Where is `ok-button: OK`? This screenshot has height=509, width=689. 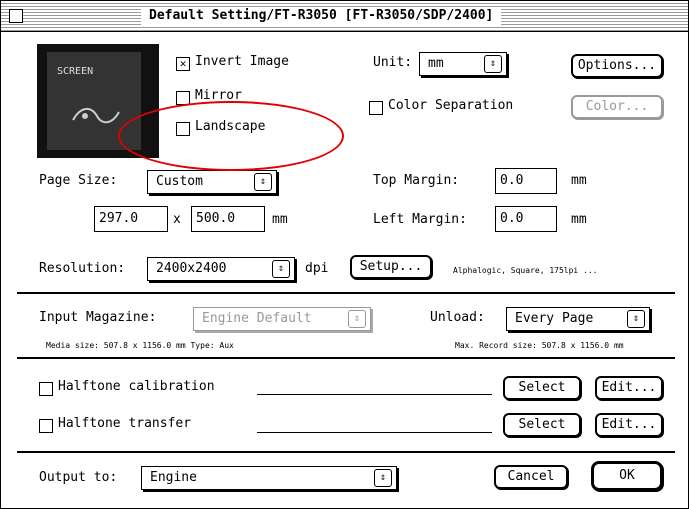
ok-button: OK is located at coordinates (627, 476).